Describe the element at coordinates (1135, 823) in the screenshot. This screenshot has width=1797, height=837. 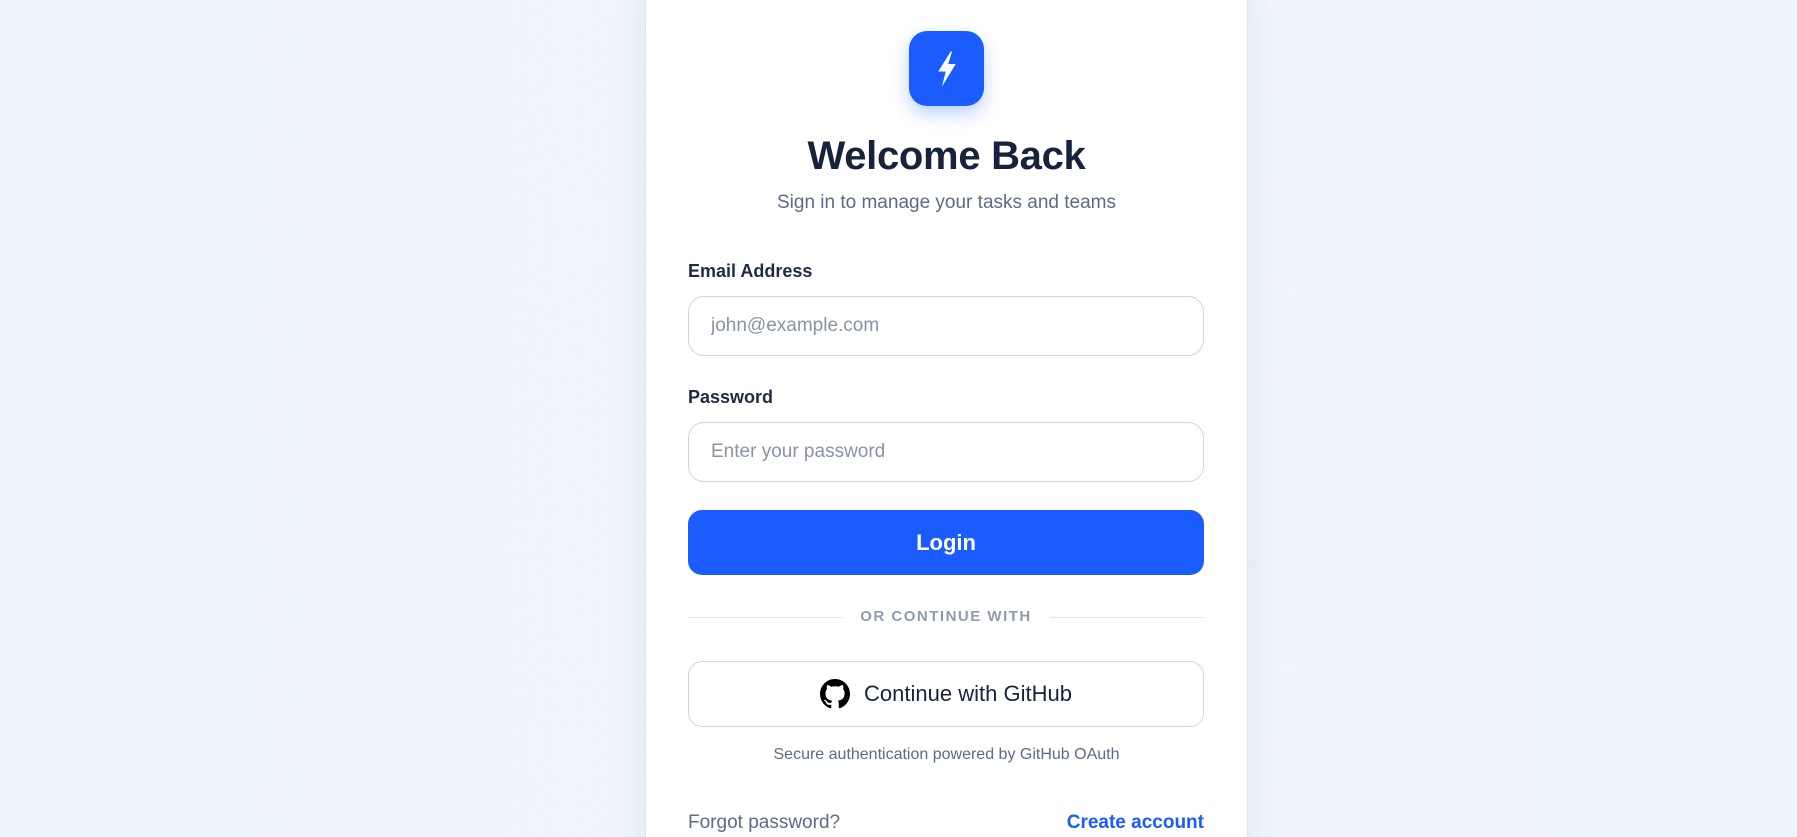
I see `create-account-link: Create account` at that location.